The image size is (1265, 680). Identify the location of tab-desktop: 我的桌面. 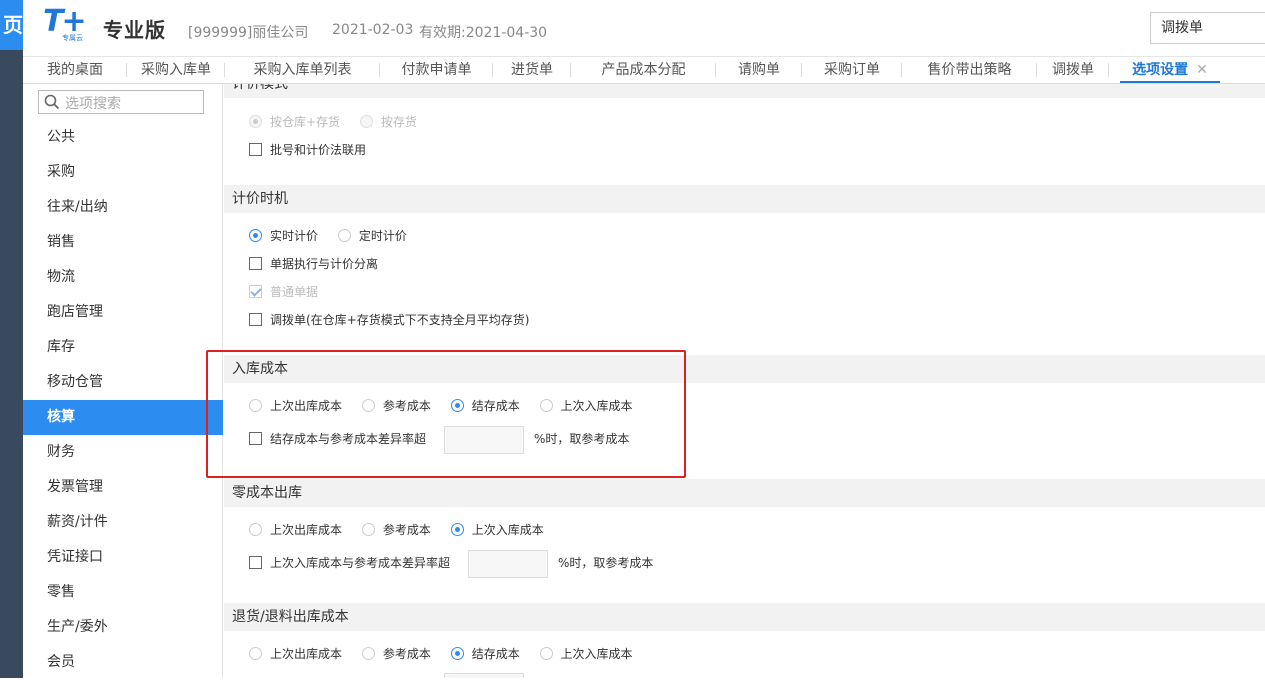
(75, 70).